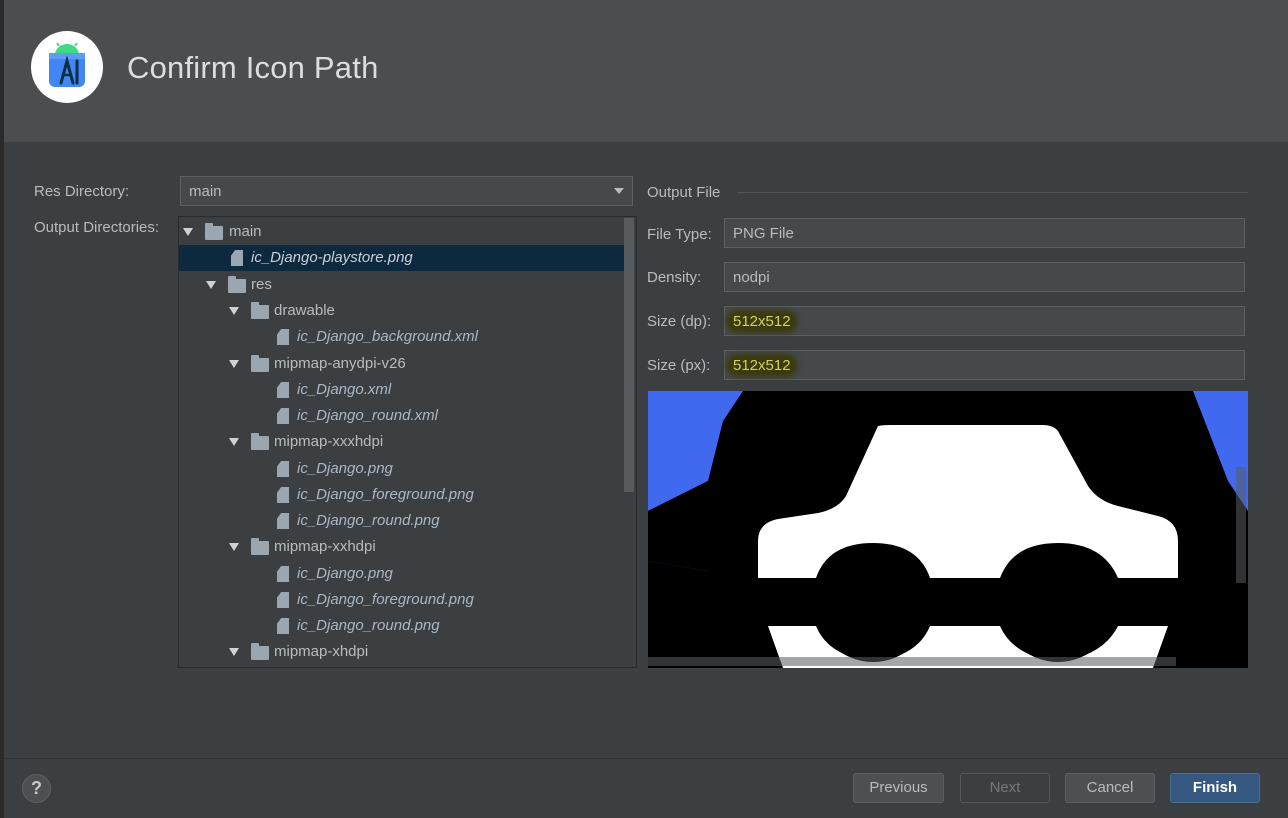 The image size is (1288, 818). What do you see at coordinates (912, 661) in the screenshot?
I see `preview-horizontal-scrollbar` at bounding box center [912, 661].